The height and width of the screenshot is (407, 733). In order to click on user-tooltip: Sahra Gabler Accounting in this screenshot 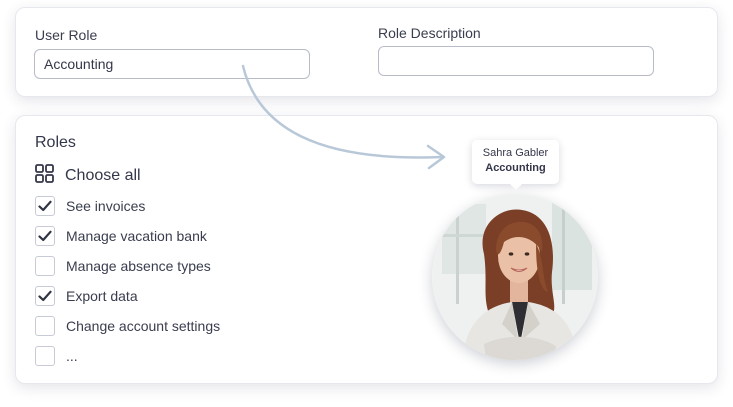, I will do `click(515, 165)`.